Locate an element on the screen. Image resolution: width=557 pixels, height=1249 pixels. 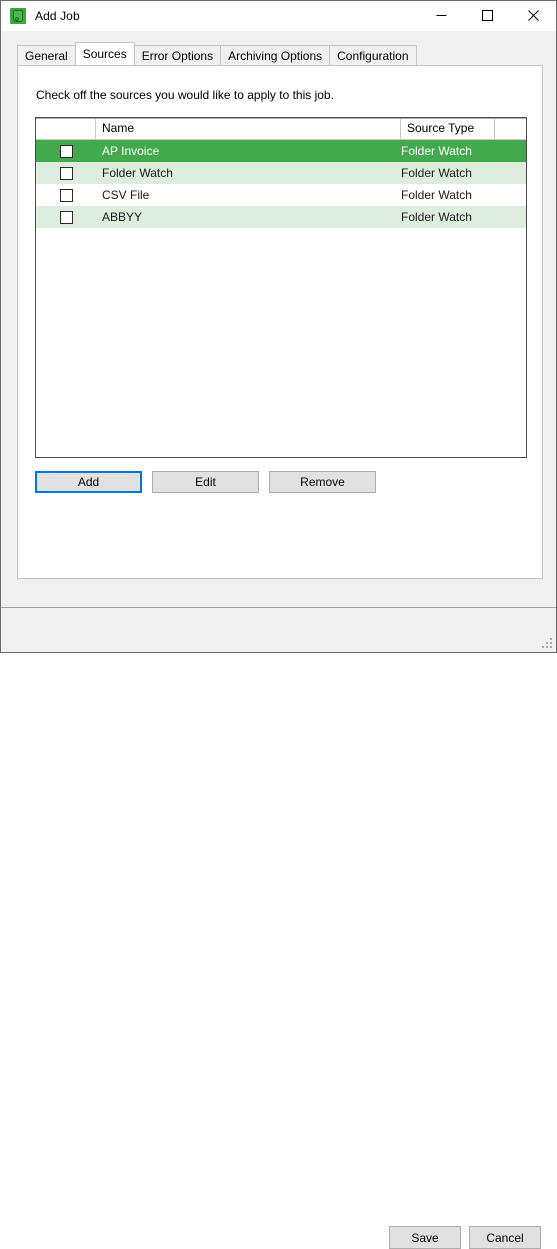
table-row: AP Invoice Folder Watch is located at coordinates (281, 151).